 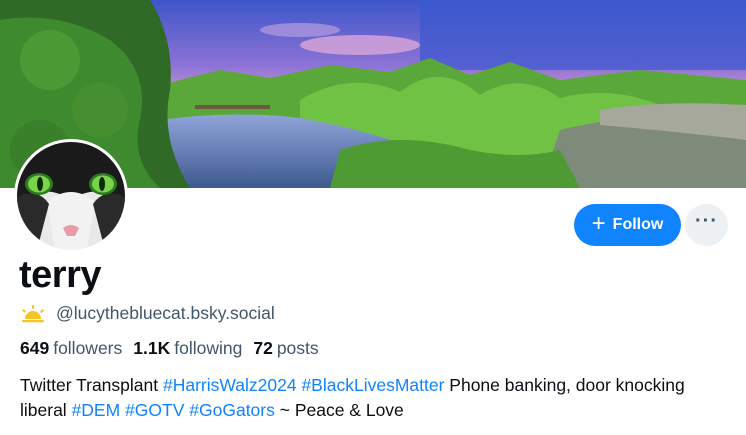 I want to click on following-count: 1.1K, so click(x=152, y=348).